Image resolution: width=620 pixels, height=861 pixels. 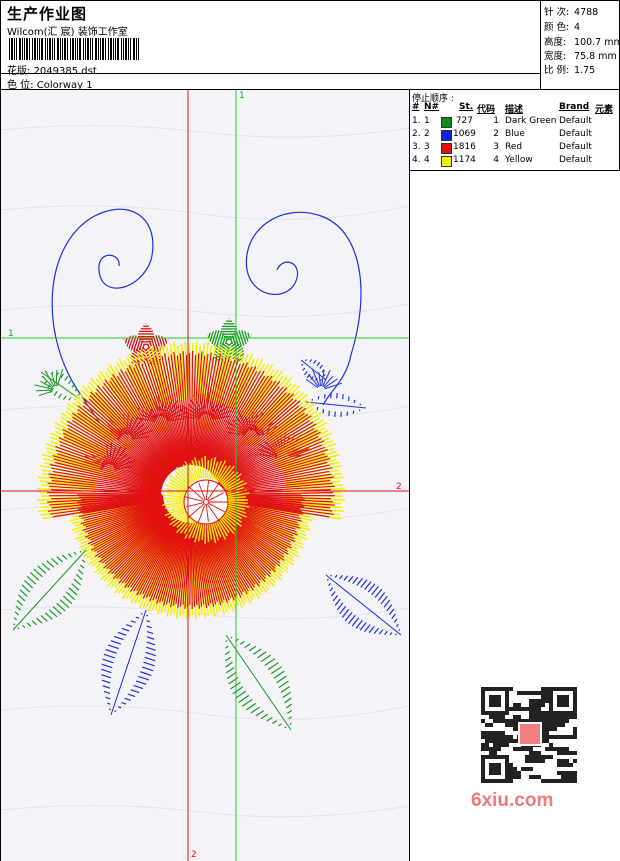 I want to click on watermark: 6xiu.com, so click(x=512, y=800).